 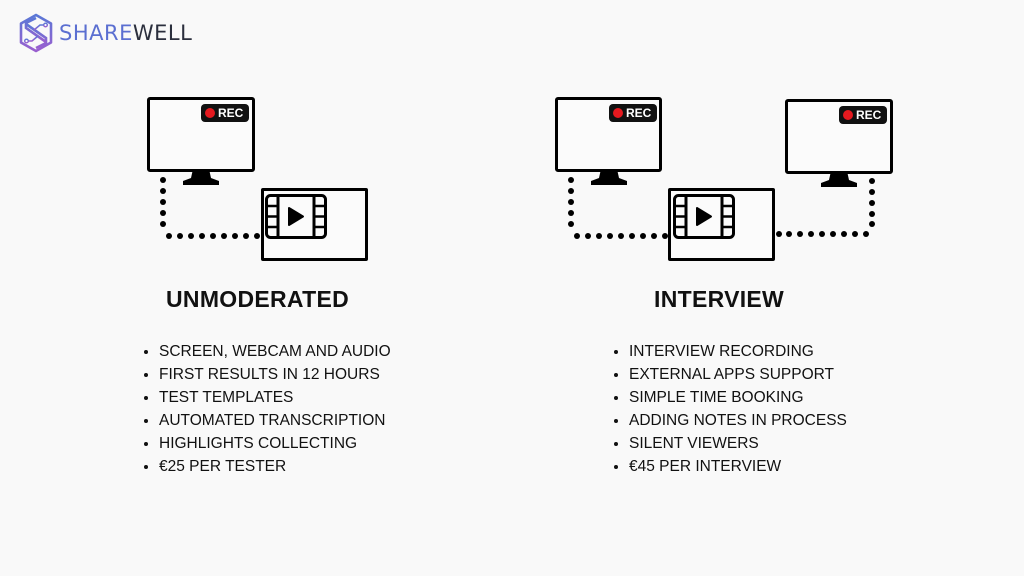 I want to click on brand-logo: SHAREWELL, so click(x=104, y=33).